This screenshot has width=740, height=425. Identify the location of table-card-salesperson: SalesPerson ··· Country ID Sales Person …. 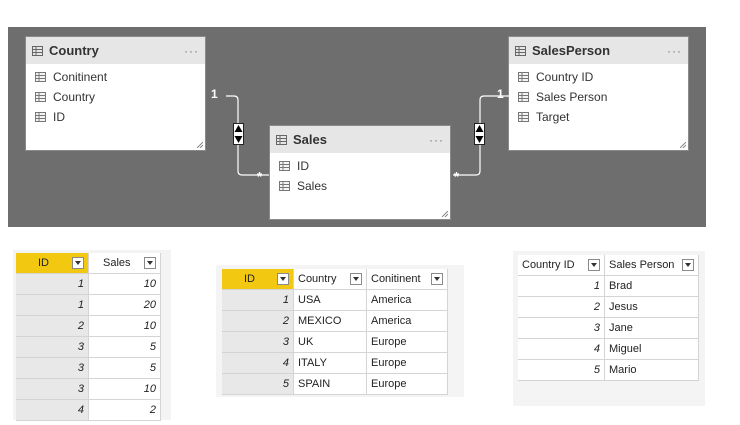
(598, 93).